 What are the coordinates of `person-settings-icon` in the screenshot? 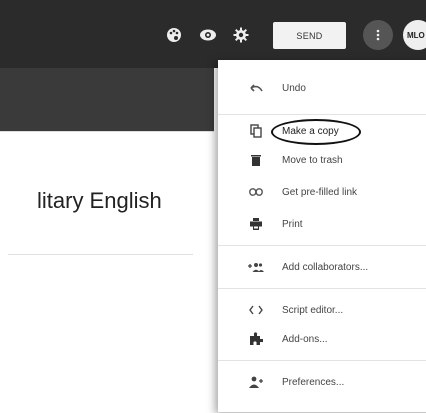 It's located at (256, 382).